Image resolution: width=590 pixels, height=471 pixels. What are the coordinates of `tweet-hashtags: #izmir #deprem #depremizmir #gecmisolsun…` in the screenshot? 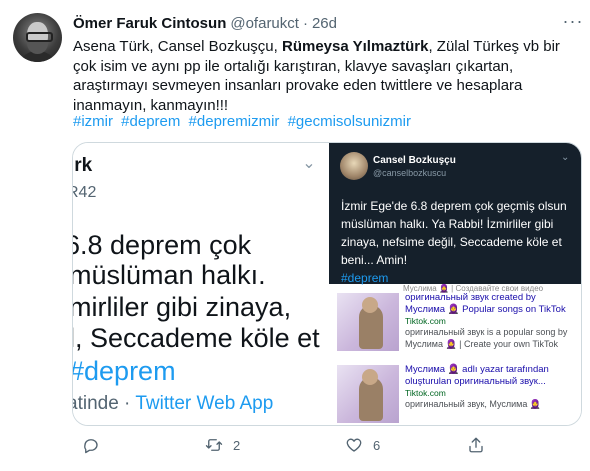 It's located at (244, 121).